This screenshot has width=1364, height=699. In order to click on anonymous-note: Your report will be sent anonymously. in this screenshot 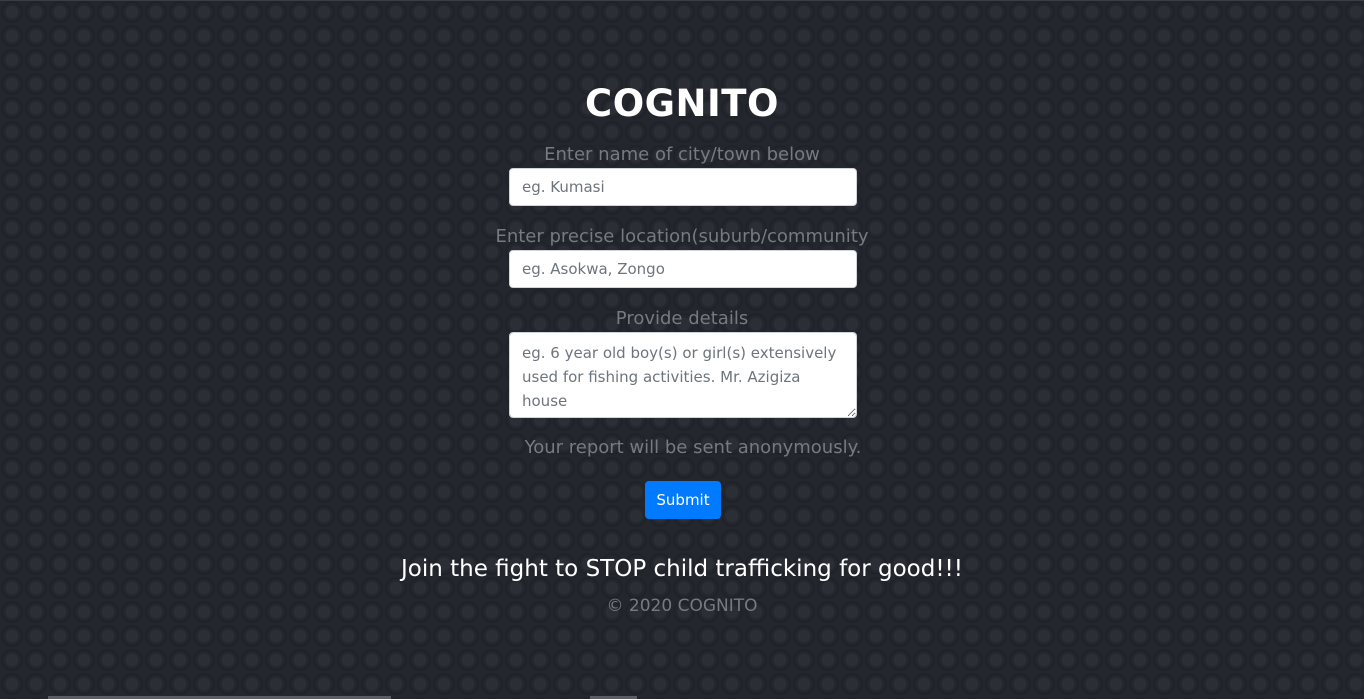, I will do `click(693, 447)`.